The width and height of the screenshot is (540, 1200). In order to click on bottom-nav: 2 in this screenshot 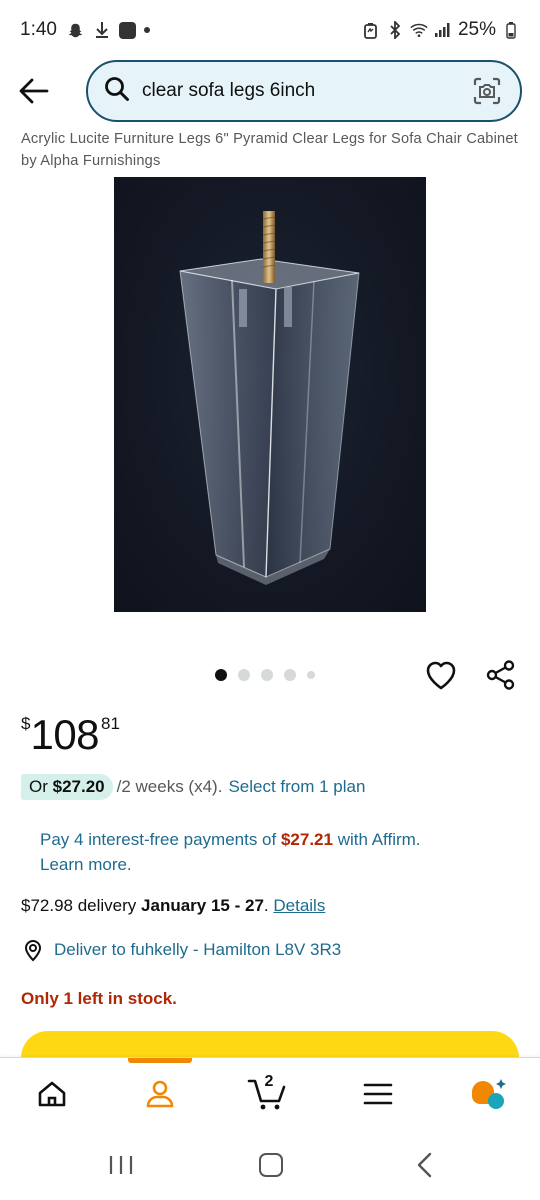, I will do `click(270, 1093)`.